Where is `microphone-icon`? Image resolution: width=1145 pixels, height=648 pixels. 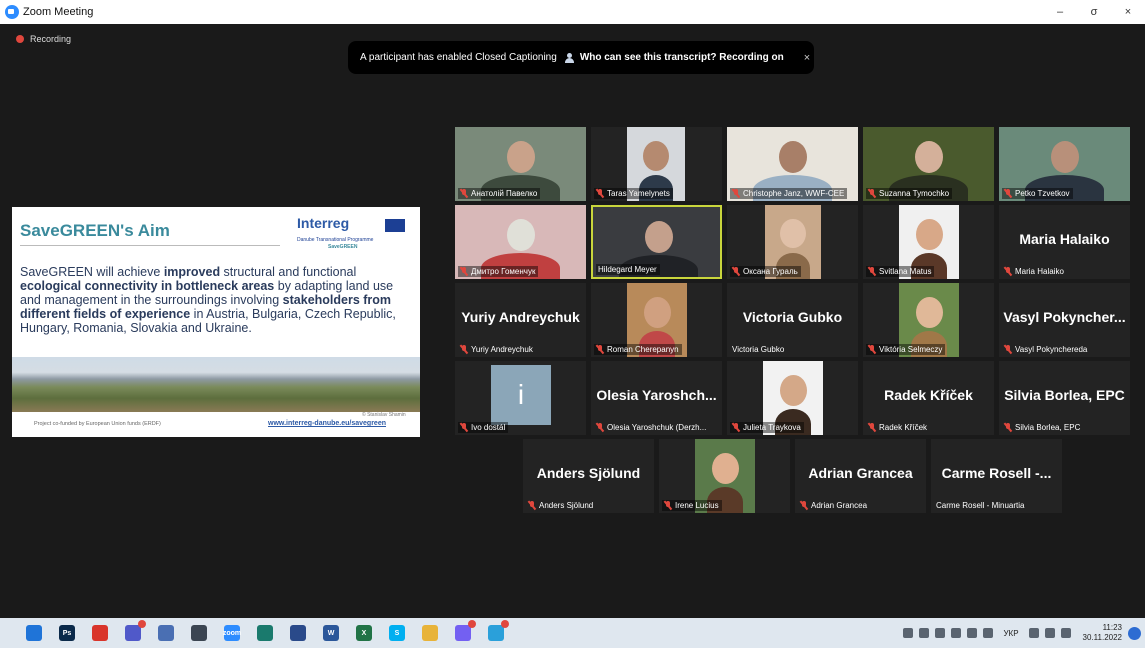 microphone-icon is located at coordinates (988, 633).